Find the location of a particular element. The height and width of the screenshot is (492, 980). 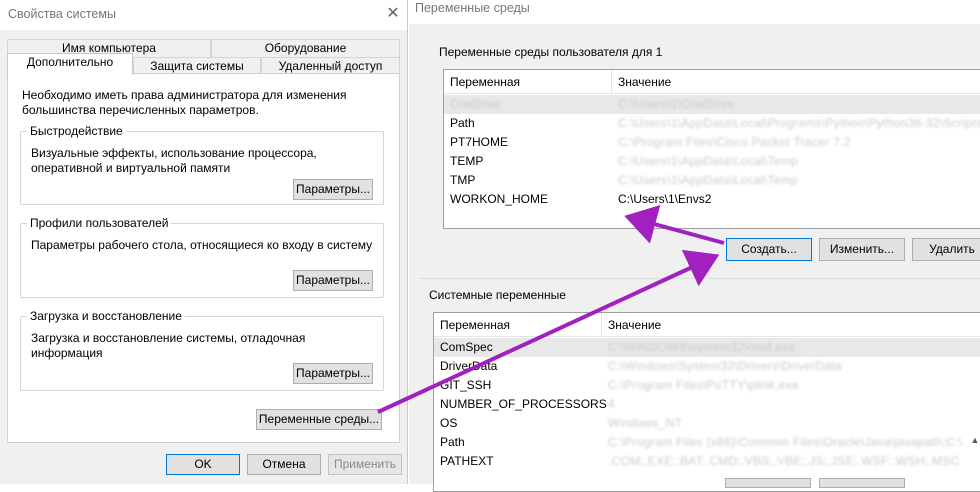

list-item: TEMP C:\Users\1\AppData\Local\Temp is located at coordinates (712, 161).